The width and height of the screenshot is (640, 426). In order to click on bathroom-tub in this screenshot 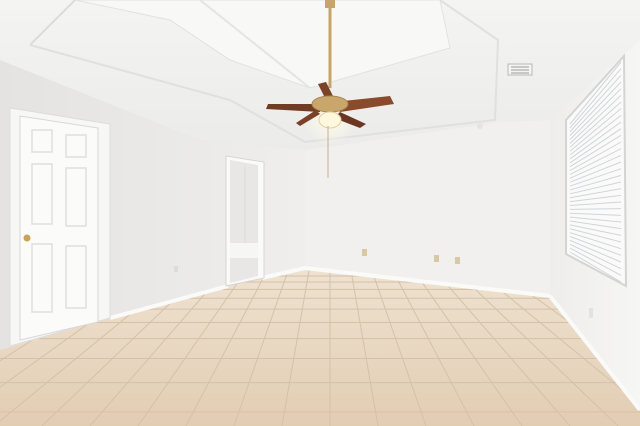, I will do `click(244, 250)`.